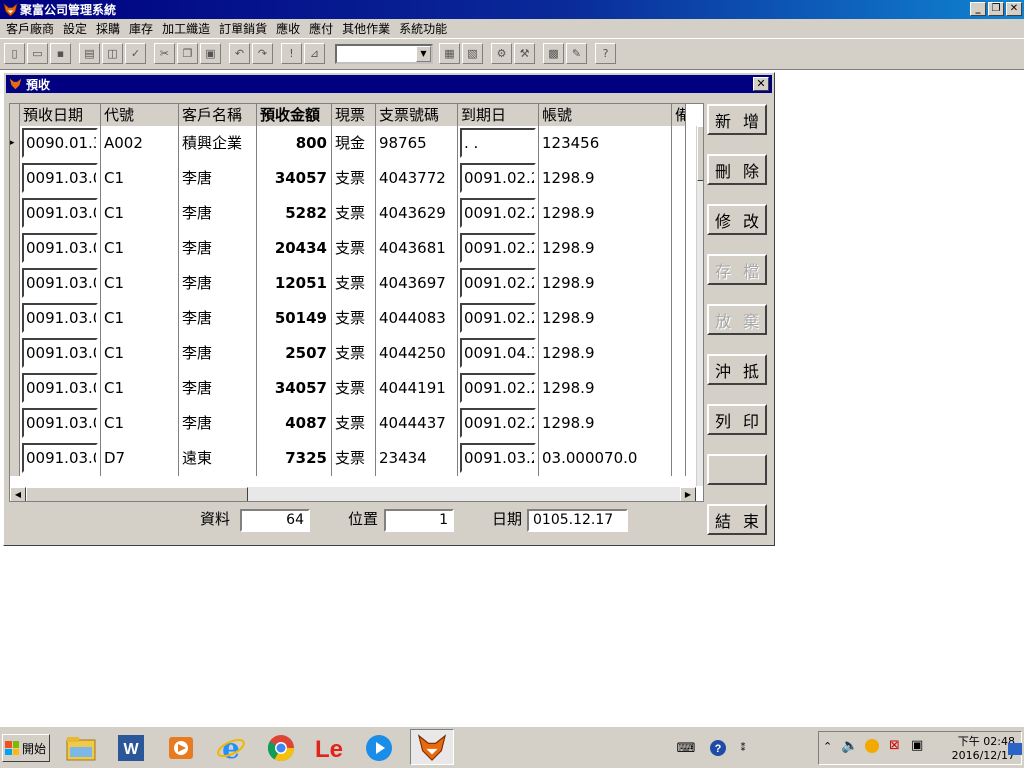 This screenshot has height=768, width=1024. I want to click on clock: 下午 02:48 2016/12/17, so click(983, 749).